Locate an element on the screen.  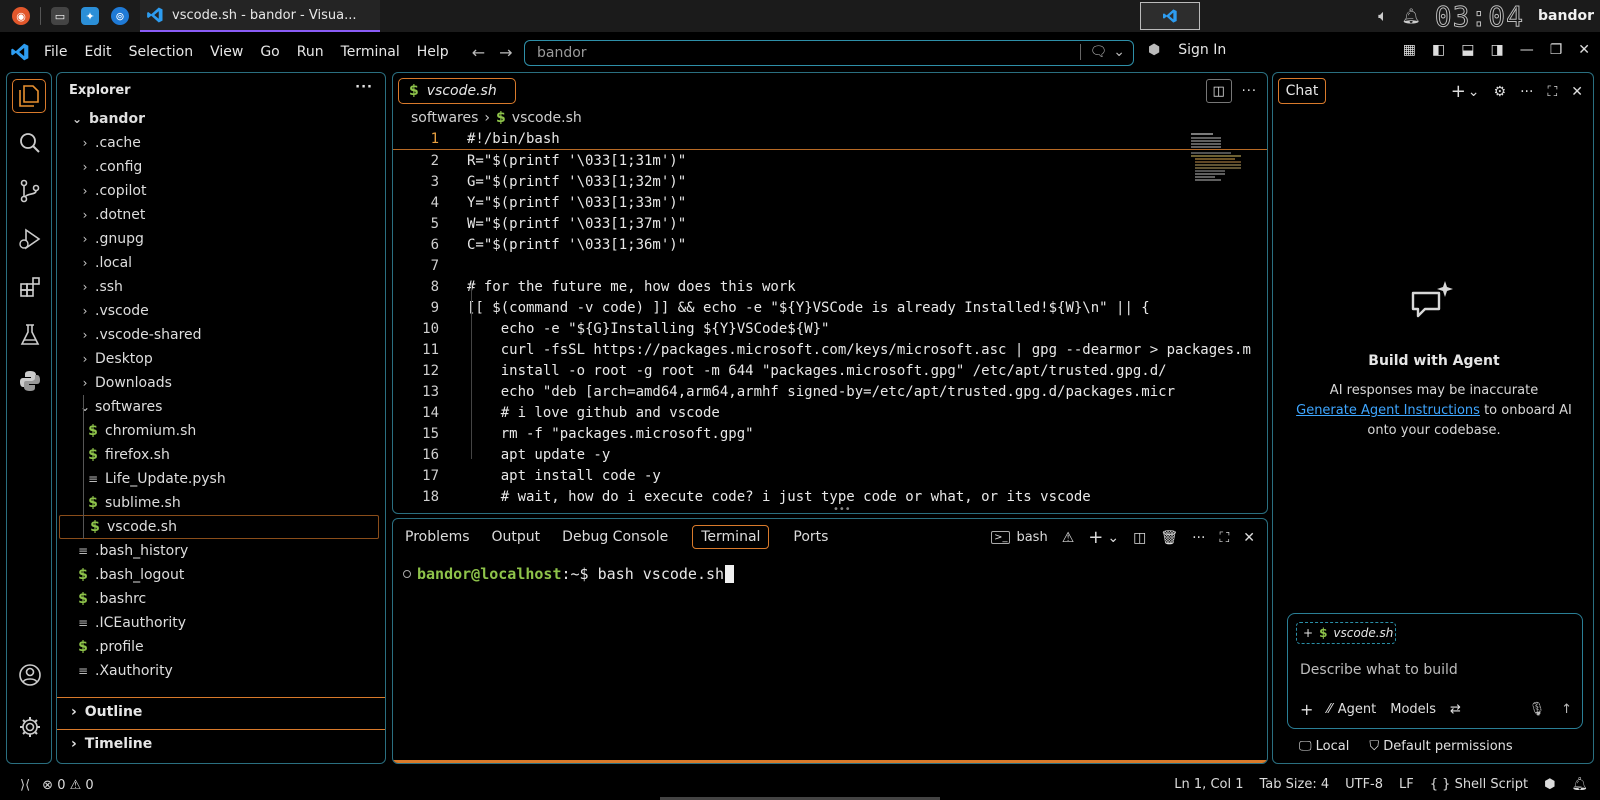
warning-icon: ⚠ is located at coordinates (1068, 538).